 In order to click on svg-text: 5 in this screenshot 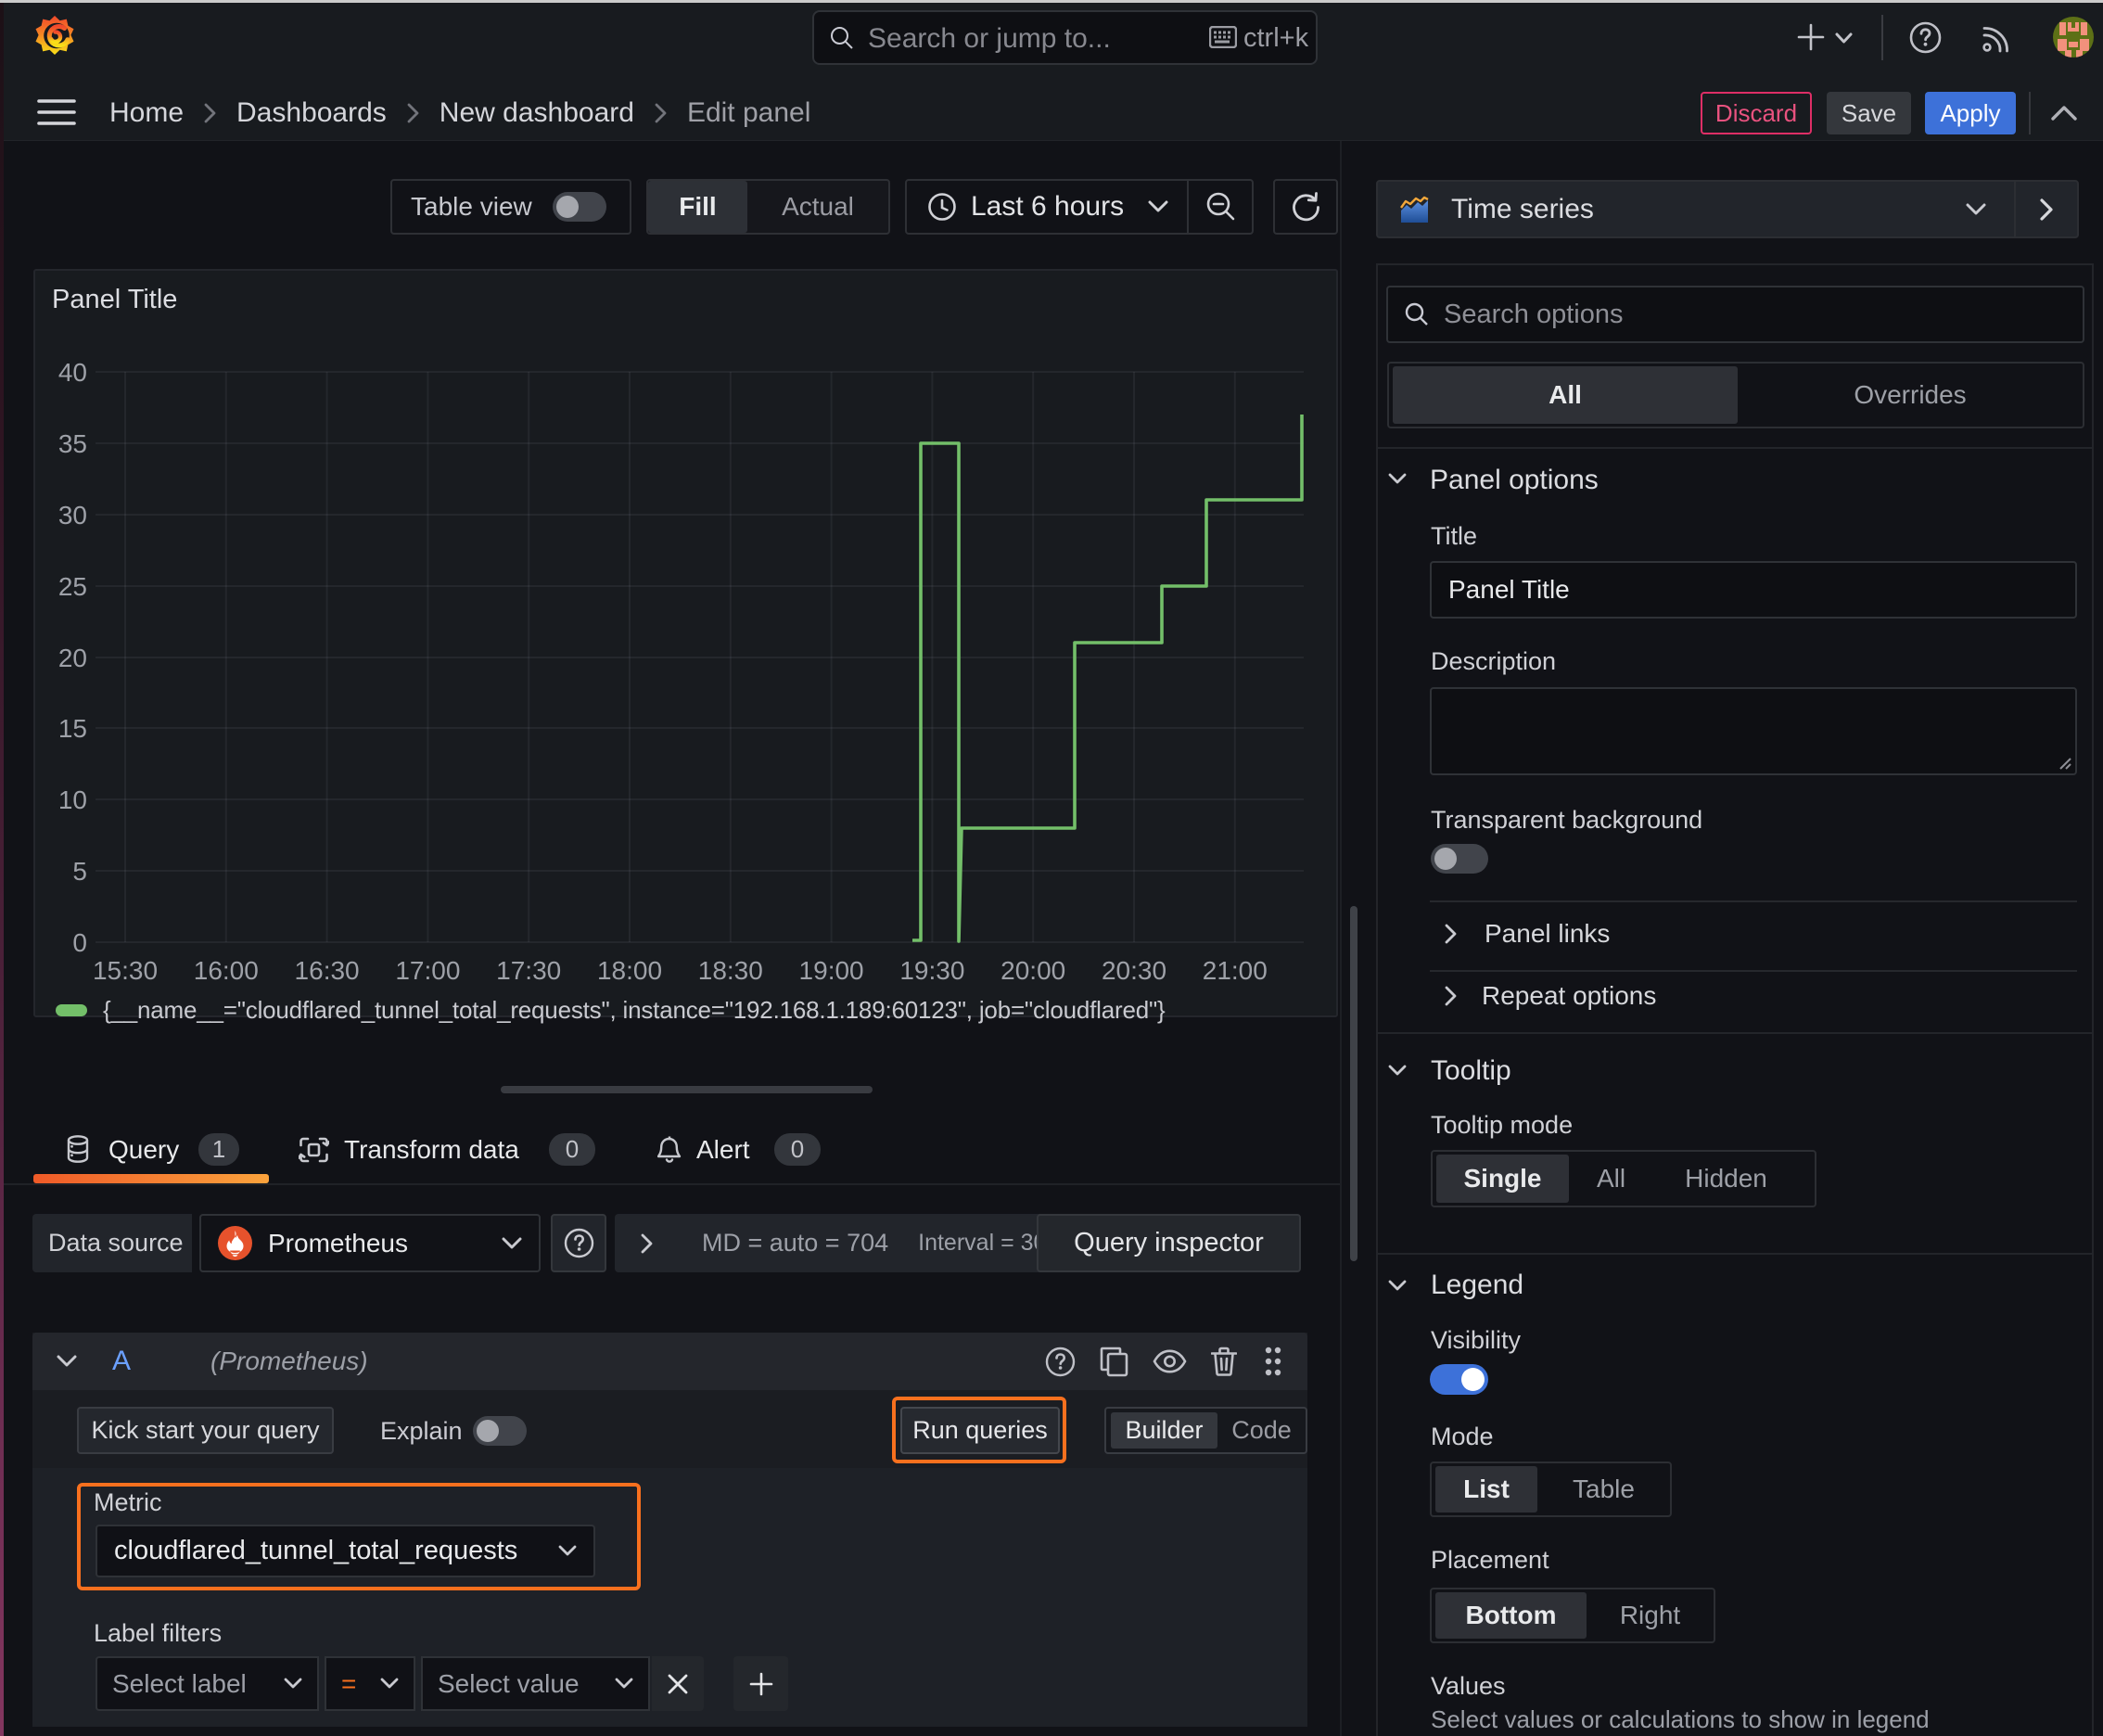, I will do `click(79, 871)`.